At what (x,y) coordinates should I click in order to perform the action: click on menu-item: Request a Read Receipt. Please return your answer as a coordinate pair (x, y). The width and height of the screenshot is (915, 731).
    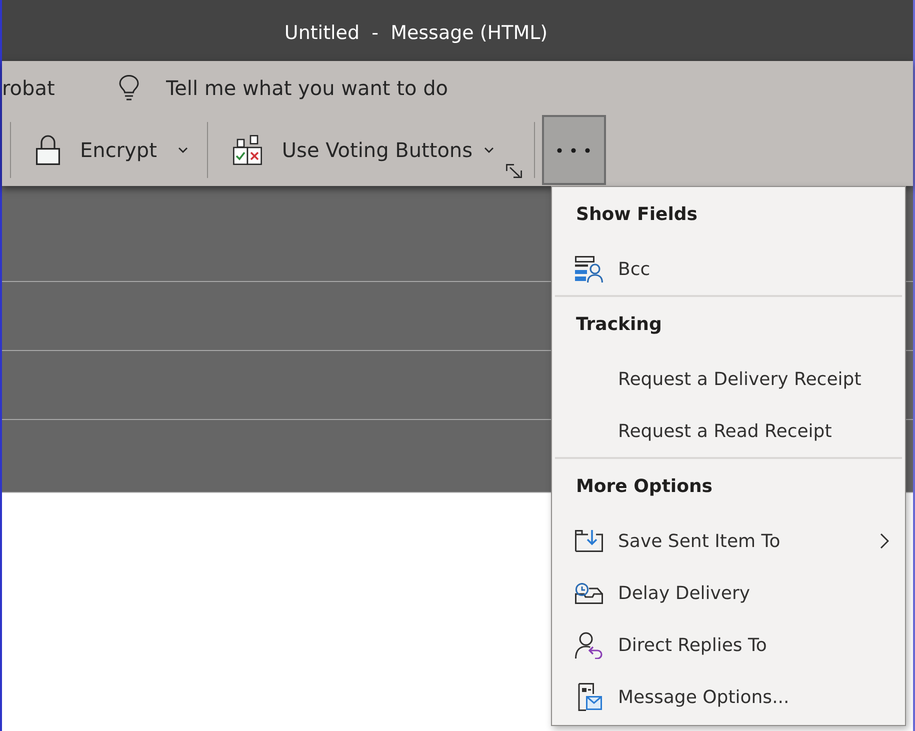
    Looking at the image, I should click on (728, 431).